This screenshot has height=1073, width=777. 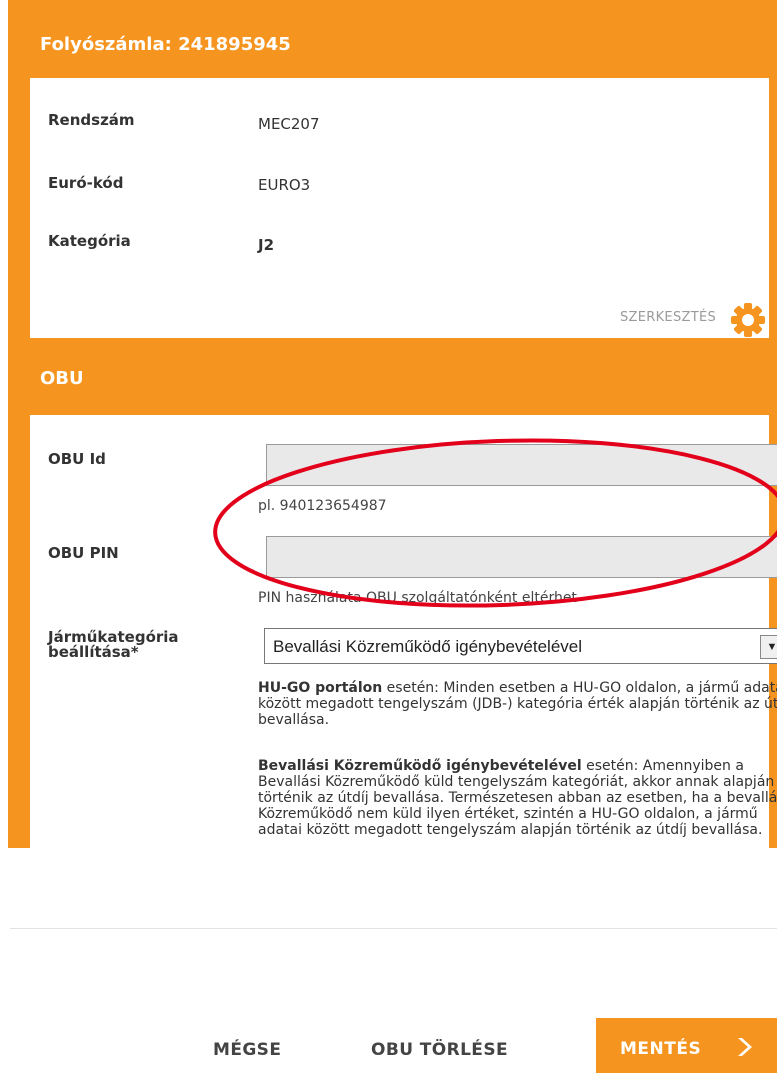 I want to click on euro-code-value: EURO3, so click(x=284, y=185).